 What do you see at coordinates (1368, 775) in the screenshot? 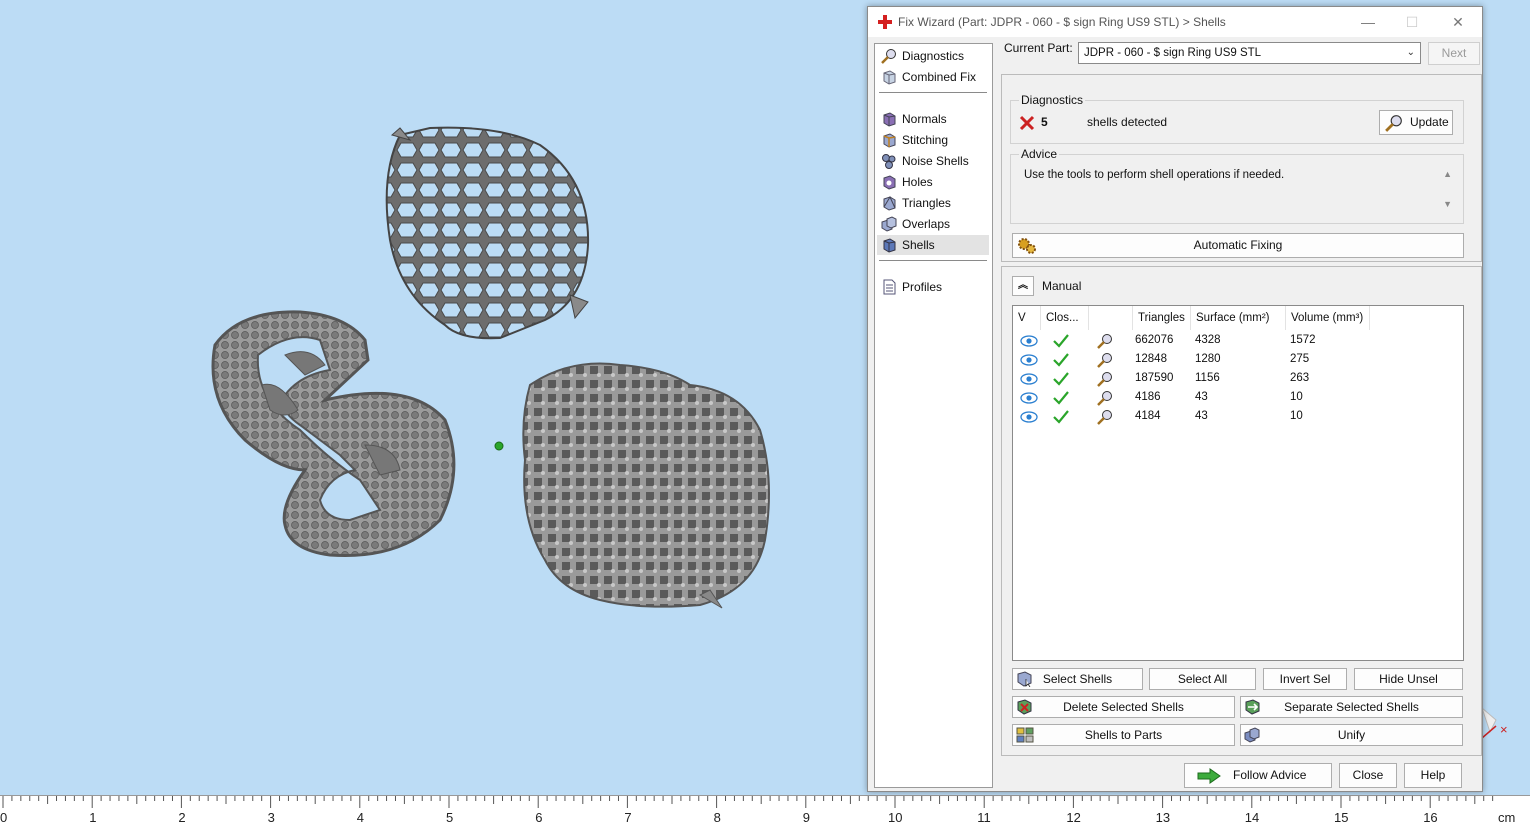
I see `close-button: Close` at bounding box center [1368, 775].